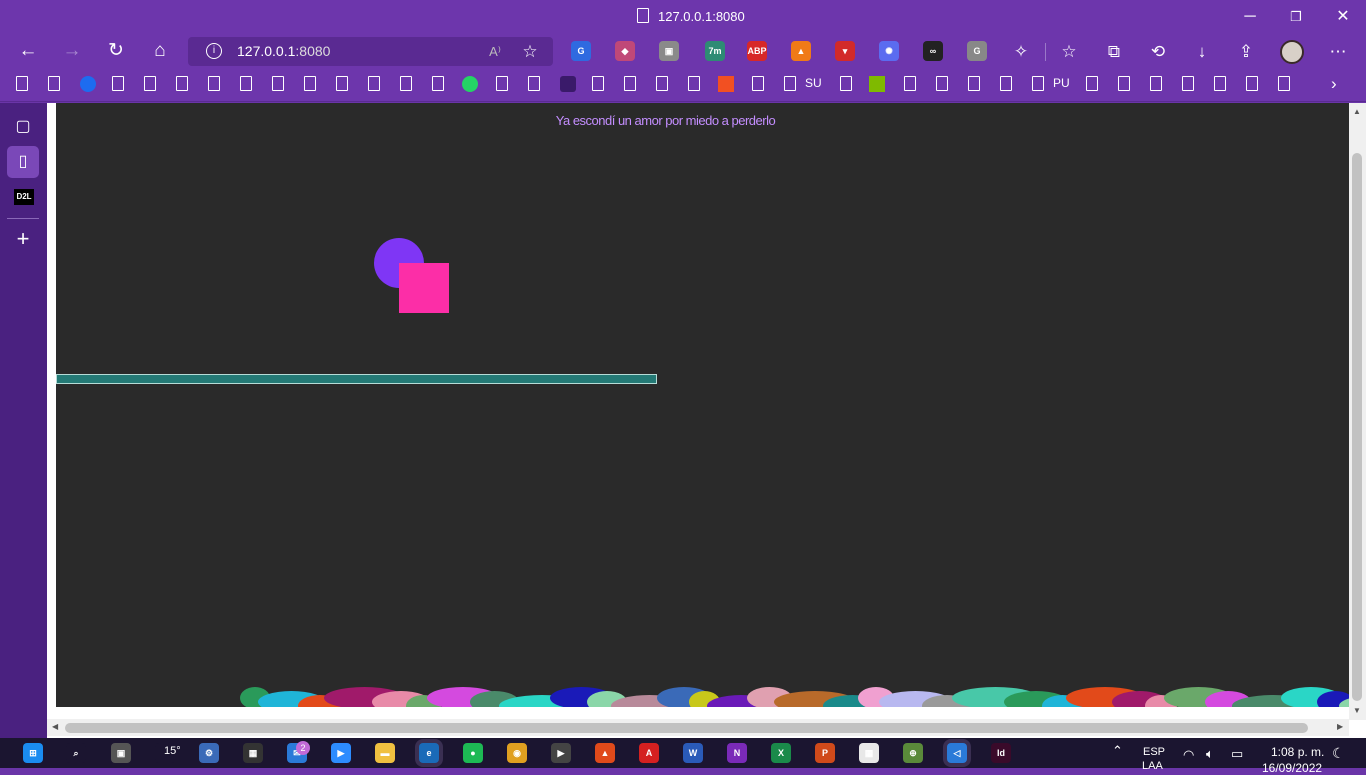 The height and width of the screenshot is (775, 1366). What do you see at coordinates (957, 753) in the screenshot?
I see `vscode-icon: ◁` at bounding box center [957, 753].